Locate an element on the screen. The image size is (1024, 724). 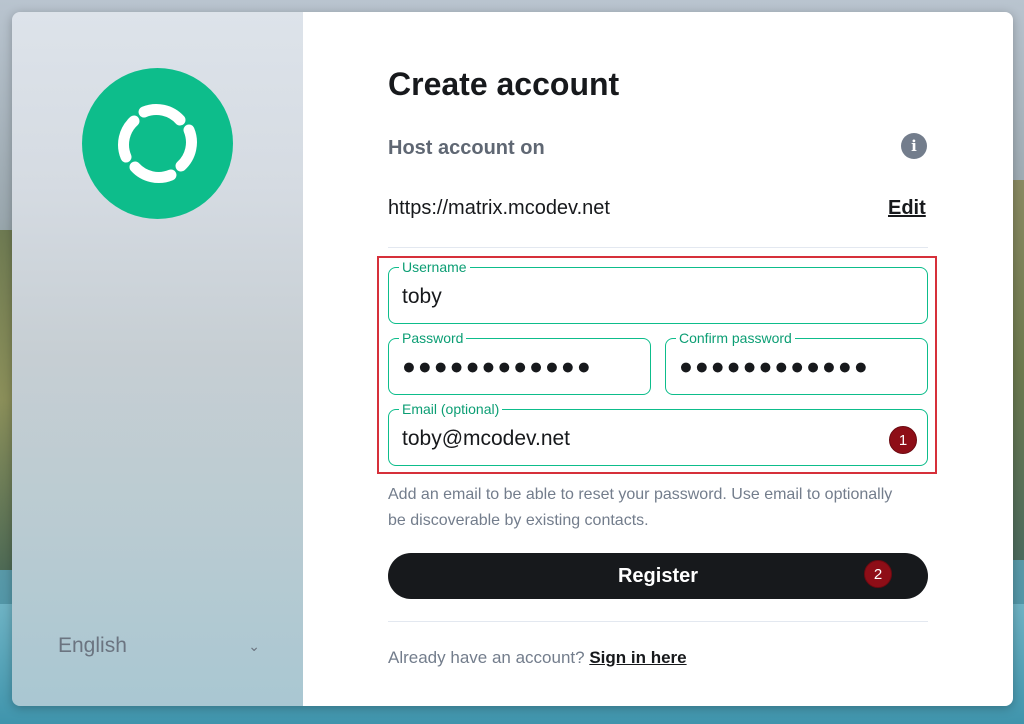
confirm-password-label: Confirm password is located at coordinates (735, 338).